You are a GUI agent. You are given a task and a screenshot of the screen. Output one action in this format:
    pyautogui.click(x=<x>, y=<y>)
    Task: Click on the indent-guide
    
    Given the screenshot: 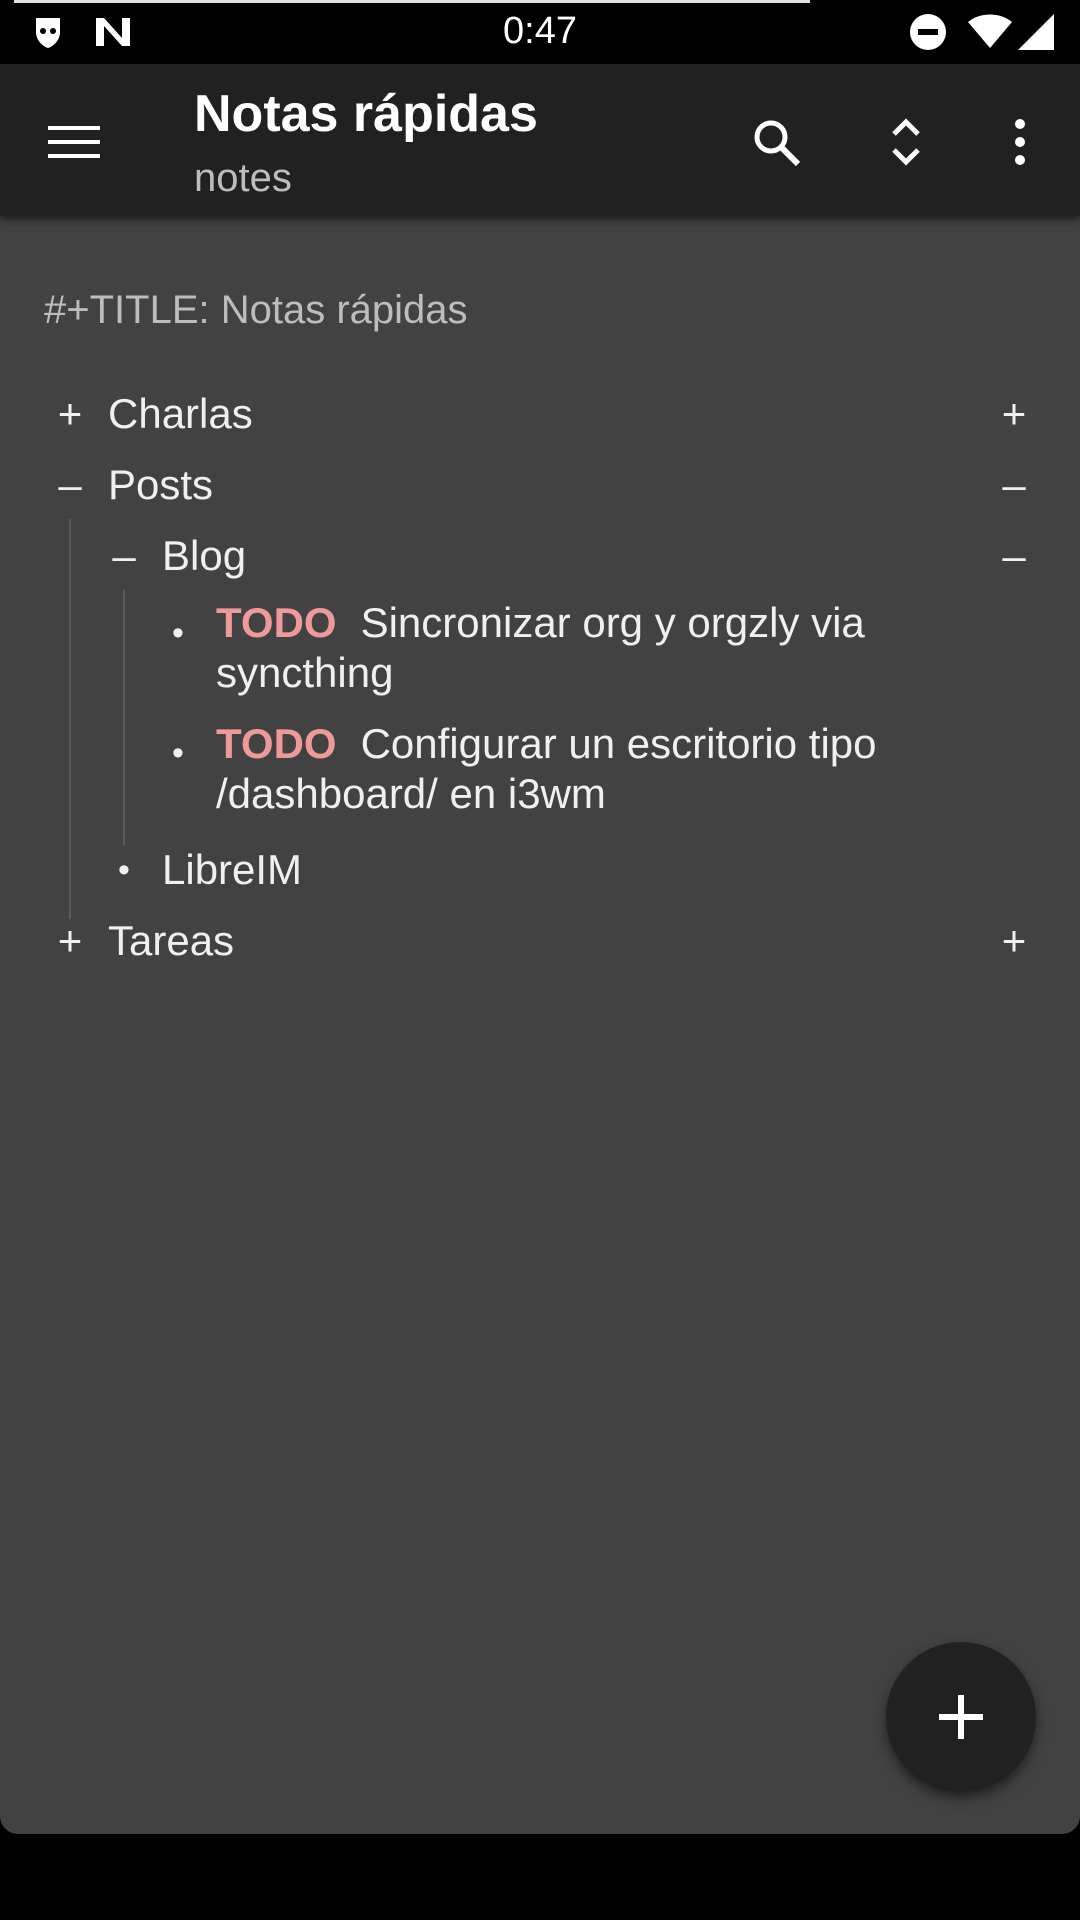 What is the action you would take?
    pyautogui.click(x=124, y=718)
    